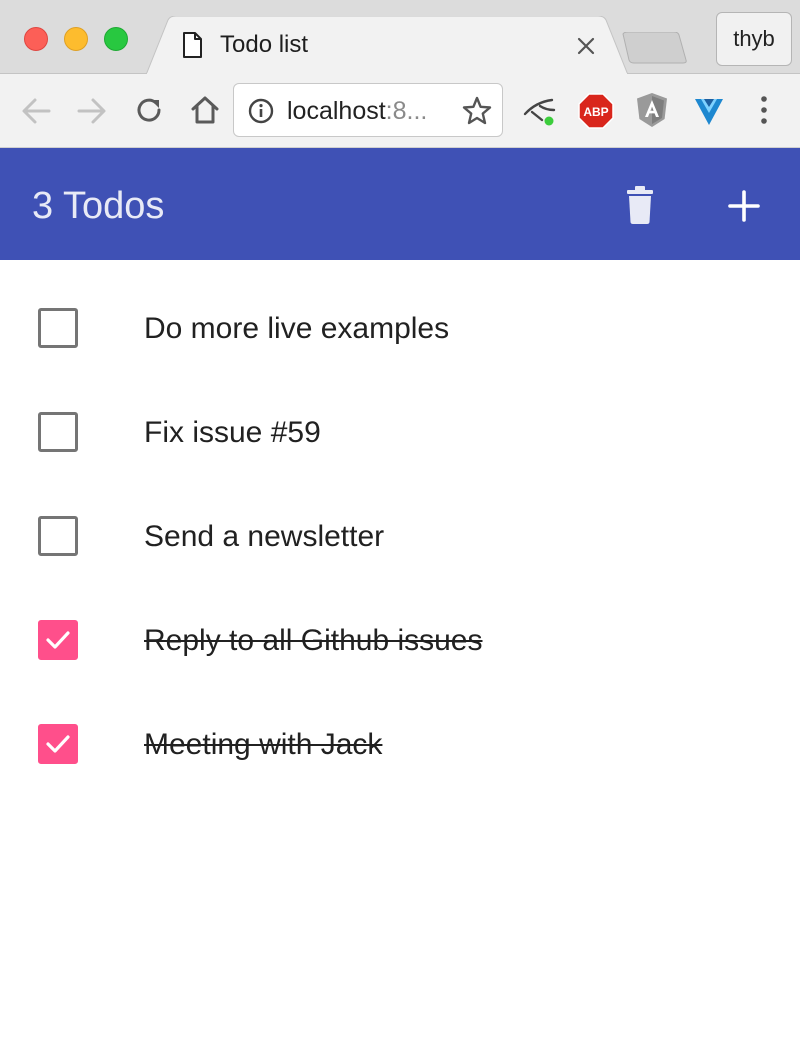 This screenshot has height=1052, width=800. I want to click on adblock-plus-icon: ABP, so click(596, 113).